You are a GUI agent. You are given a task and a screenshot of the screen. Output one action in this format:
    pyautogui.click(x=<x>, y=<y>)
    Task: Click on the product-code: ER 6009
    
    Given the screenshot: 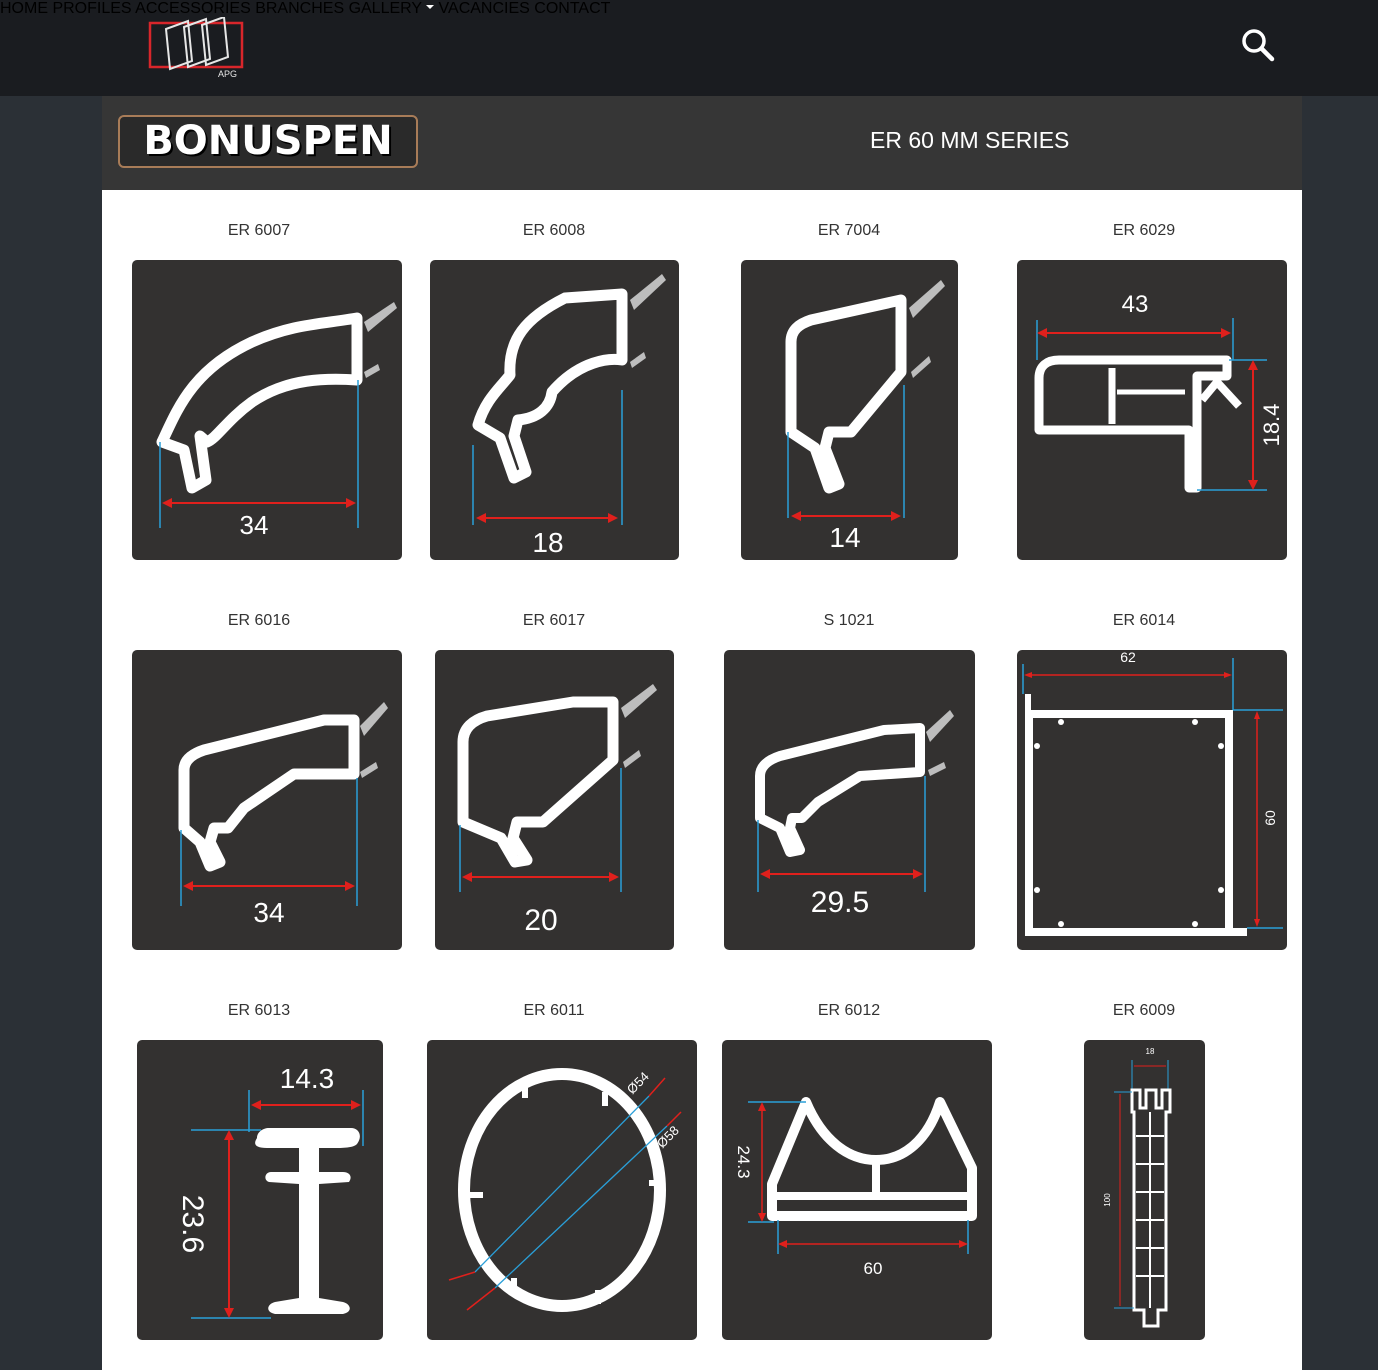 What is the action you would take?
    pyautogui.click(x=1144, y=1010)
    